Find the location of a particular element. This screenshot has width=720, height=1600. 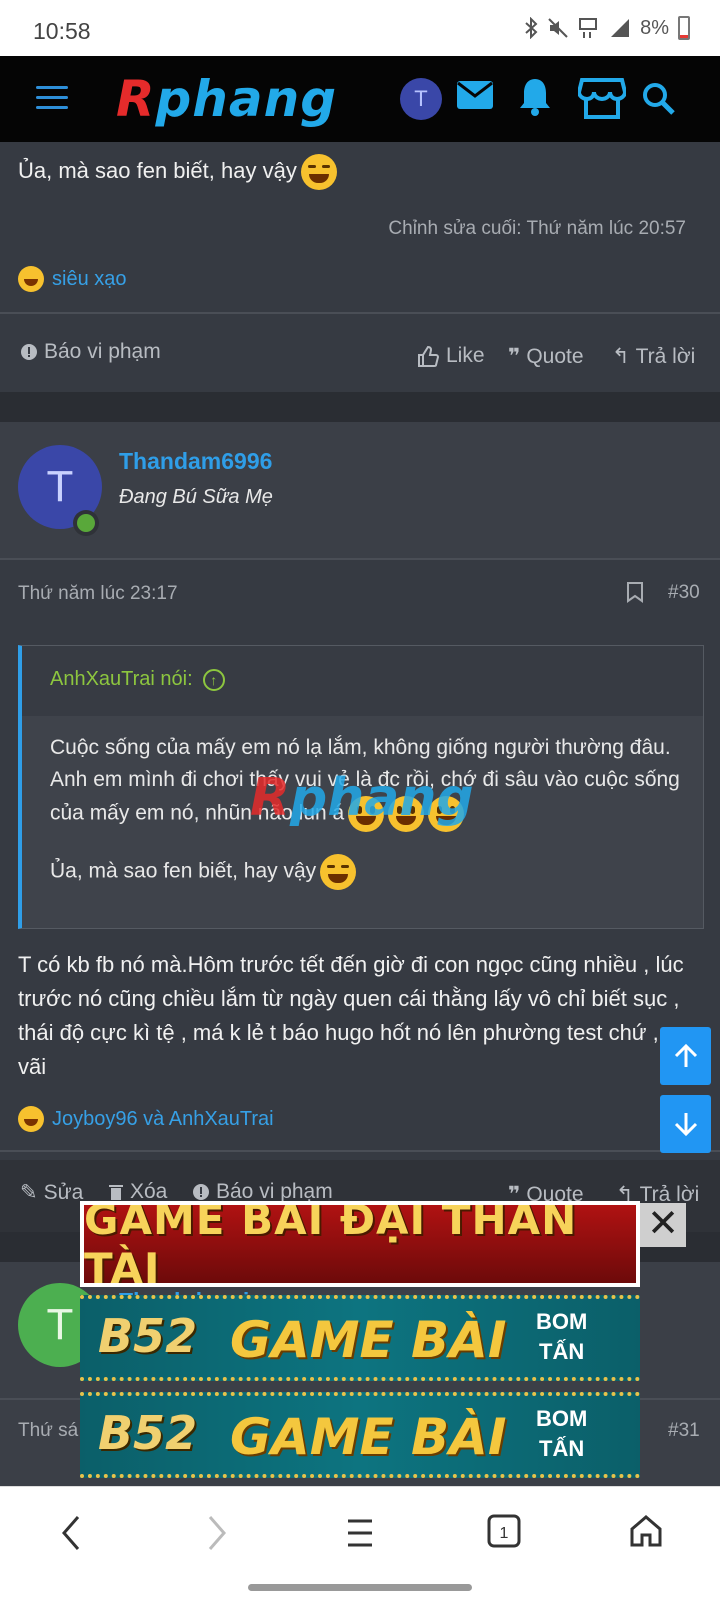

scroll-down-button is located at coordinates (685, 1124).